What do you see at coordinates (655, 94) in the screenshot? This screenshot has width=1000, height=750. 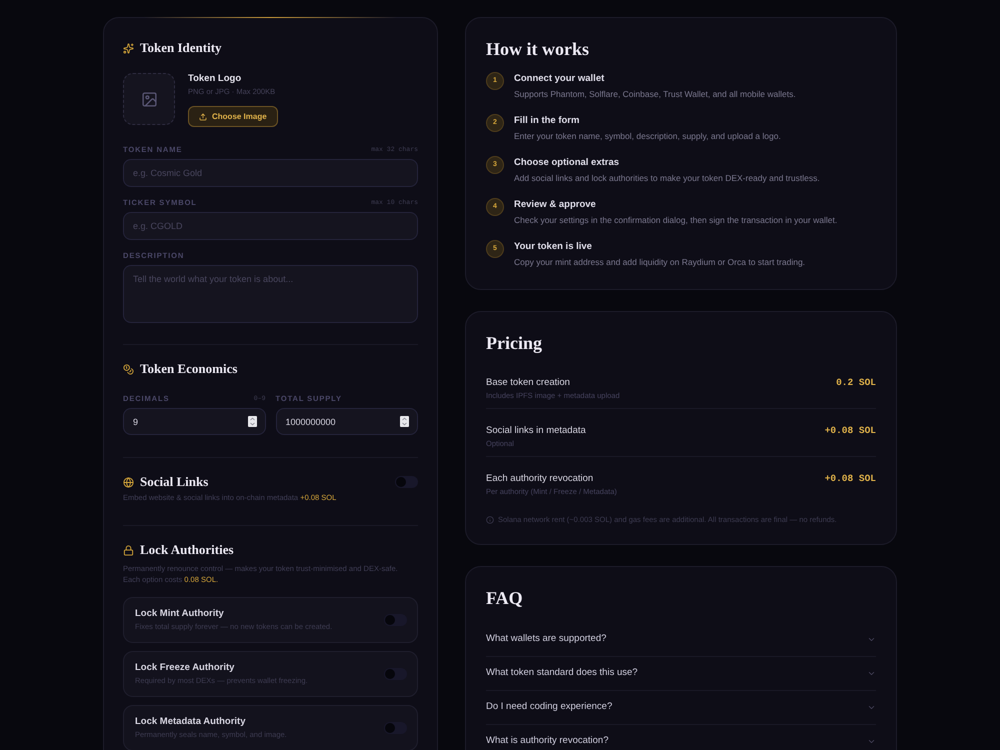 I see `step-description: Supports Phantom, Solflare, Coinbase, Trust Wallet, and all mobile wallets.` at bounding box center [655, 94].